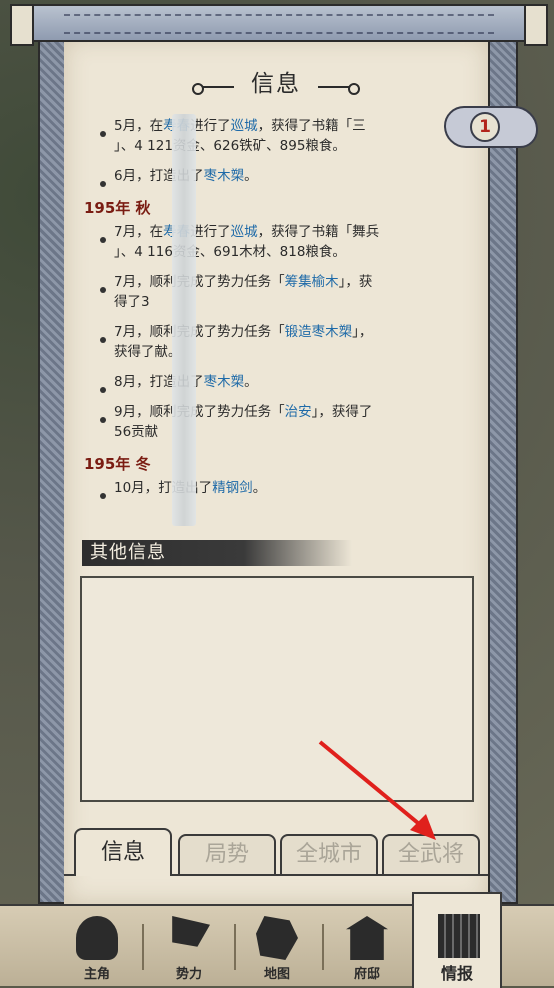 This screenshot has width=554, height=988. Describe the element at coordinates (366, 974) in the screenshot. I see `nav-label: 府邸` at that location.